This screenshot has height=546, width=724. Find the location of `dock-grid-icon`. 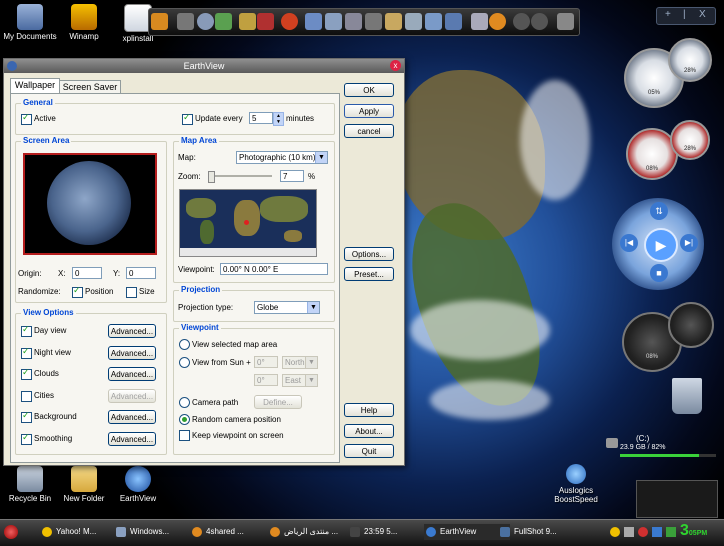

dock-grid-icon is located at coordinates (453, 21).